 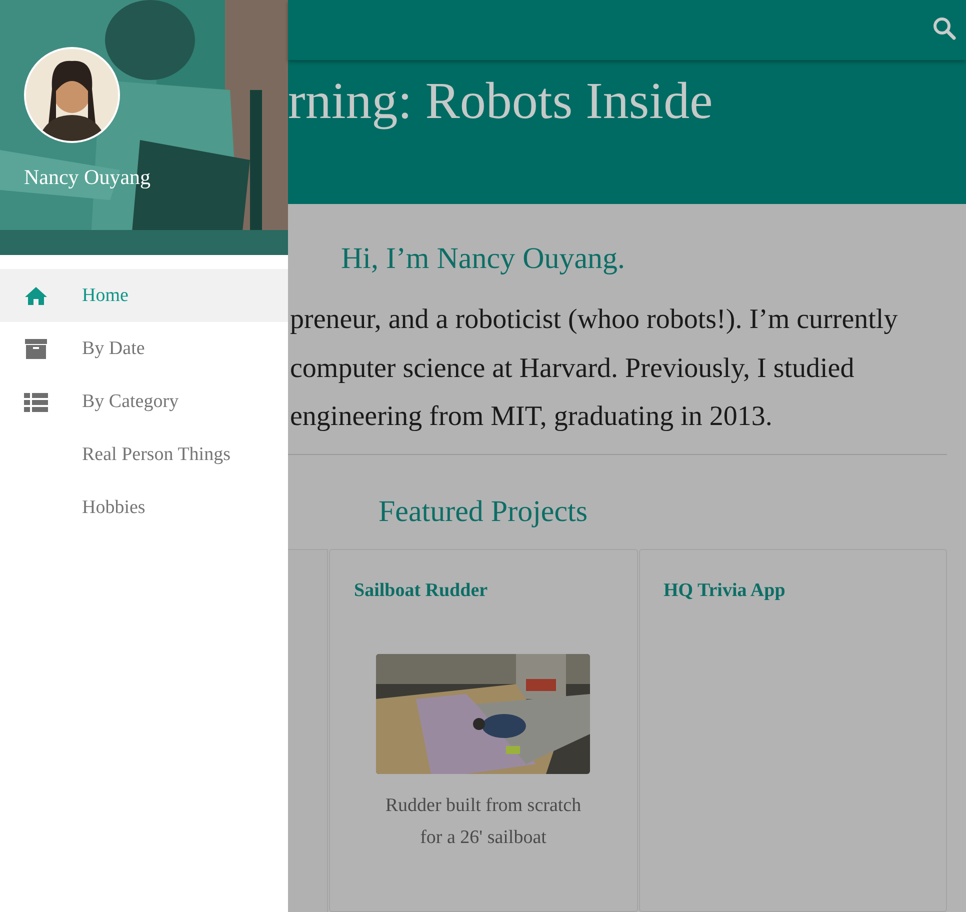 I want to click on card-title: Sailboat Rudder, so click(x=421, y=591).